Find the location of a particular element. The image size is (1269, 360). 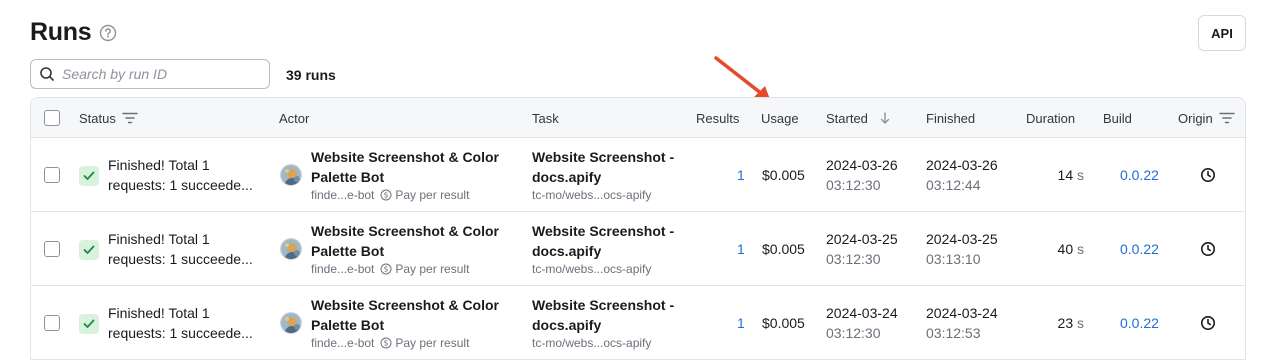

select-all-checkbox-cell is located at coordinates (52, 118).